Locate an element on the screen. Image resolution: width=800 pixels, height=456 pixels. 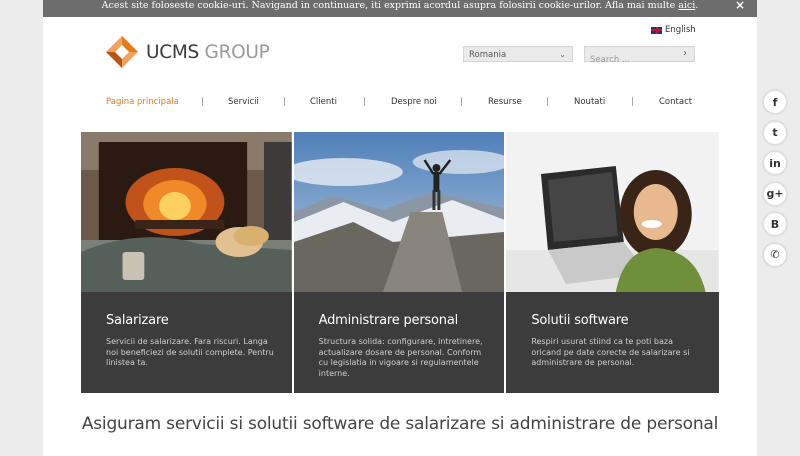
social-bar: f t in g+ B ✆ is located at coordinates (775, 181).